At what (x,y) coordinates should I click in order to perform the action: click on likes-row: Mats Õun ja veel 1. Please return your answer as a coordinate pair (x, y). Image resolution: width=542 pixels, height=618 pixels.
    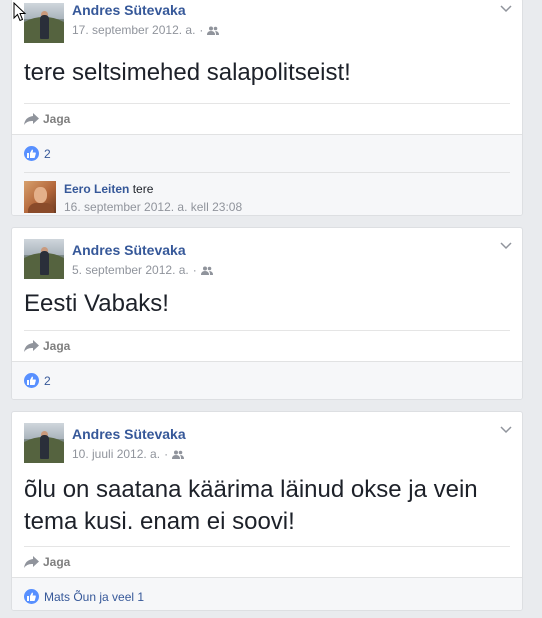
    Looking at the image, I should click on (267, 594).